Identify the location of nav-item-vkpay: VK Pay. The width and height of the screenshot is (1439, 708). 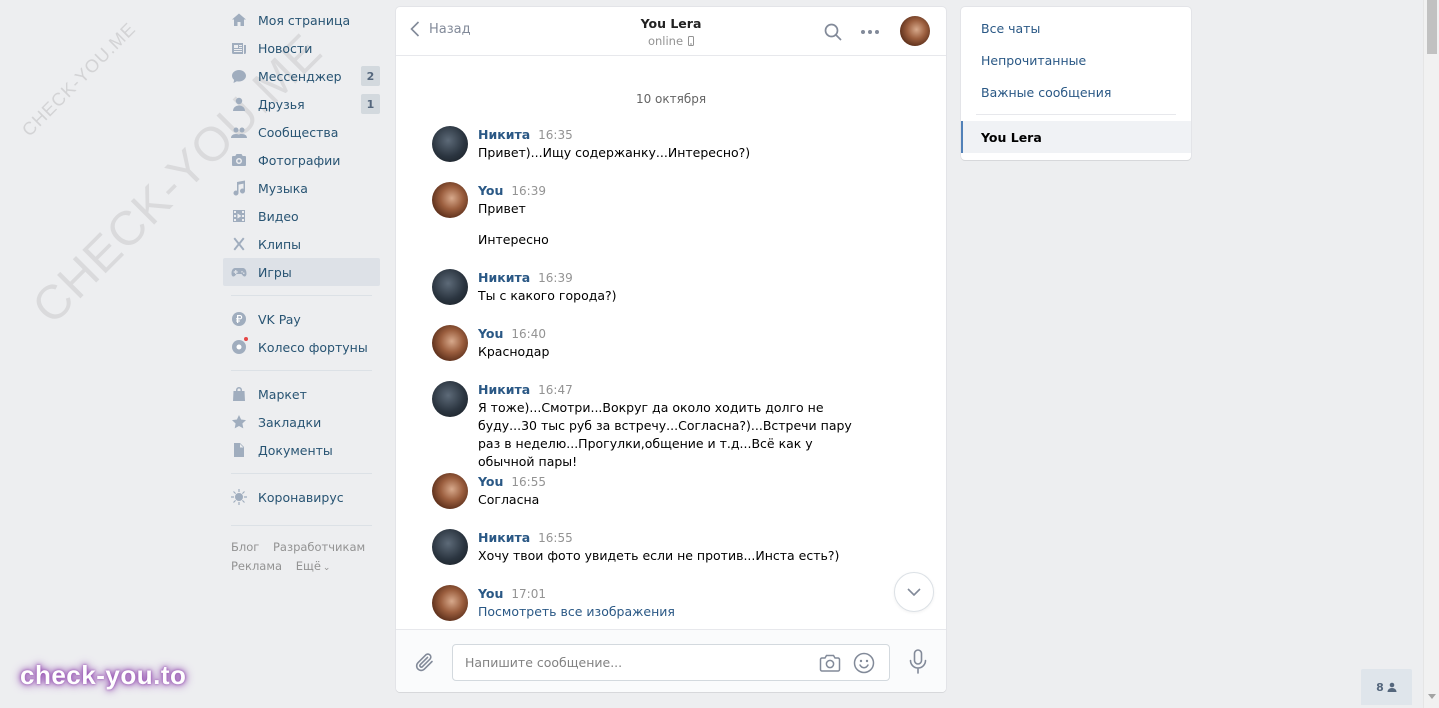
(301, 319).